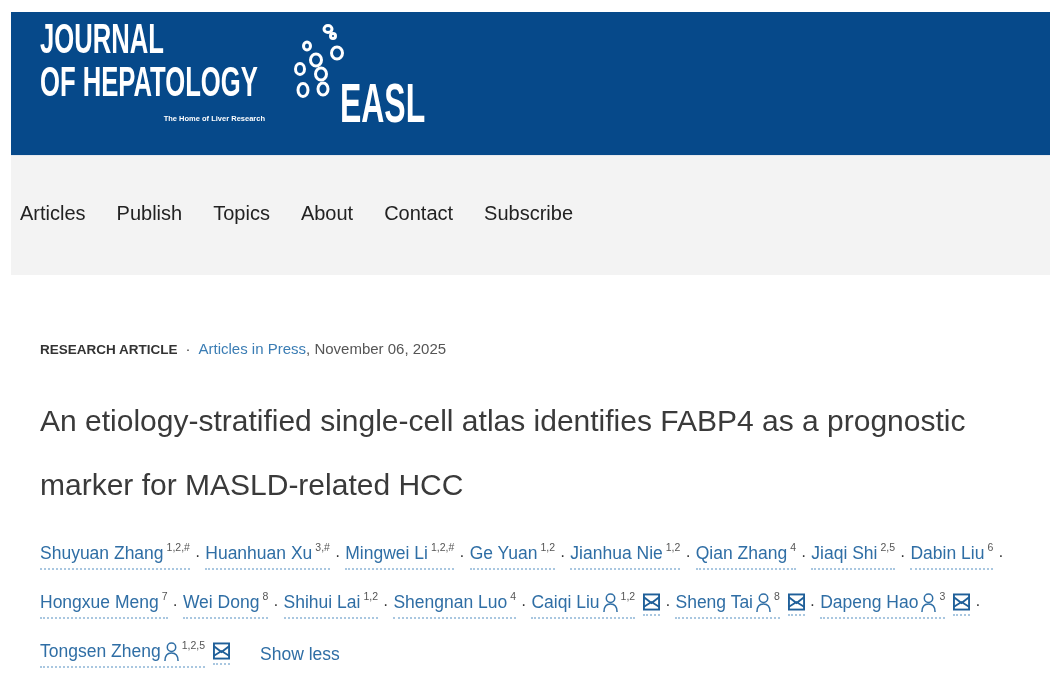 Image resolution: width=1050 pixels, height=687 pixels. I want to click on affiliation-superscript: 3, so click(942, 596).